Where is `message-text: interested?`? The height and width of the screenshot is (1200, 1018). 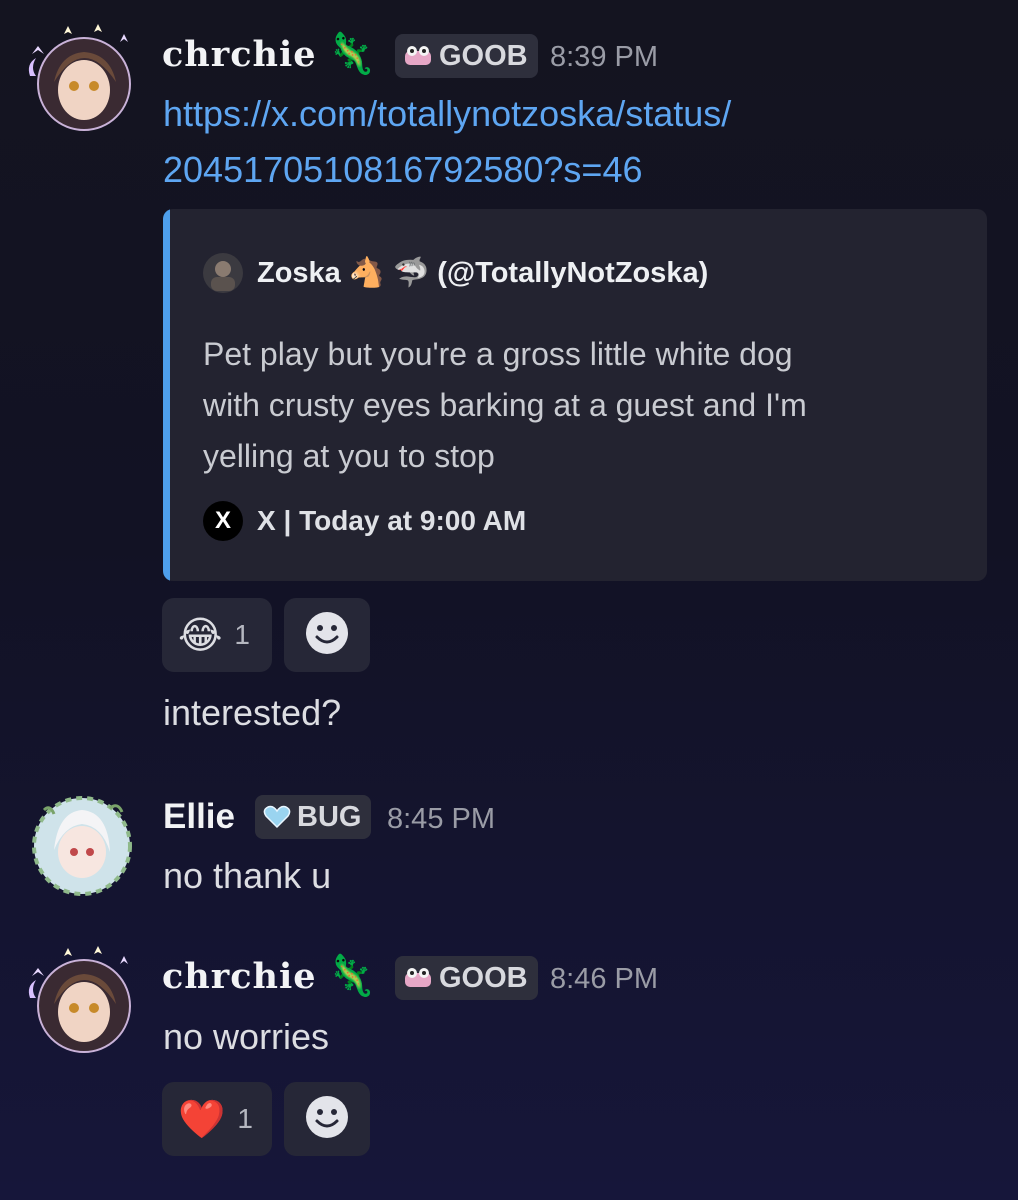
message-text: interested? is located at coordinates (252, 712).